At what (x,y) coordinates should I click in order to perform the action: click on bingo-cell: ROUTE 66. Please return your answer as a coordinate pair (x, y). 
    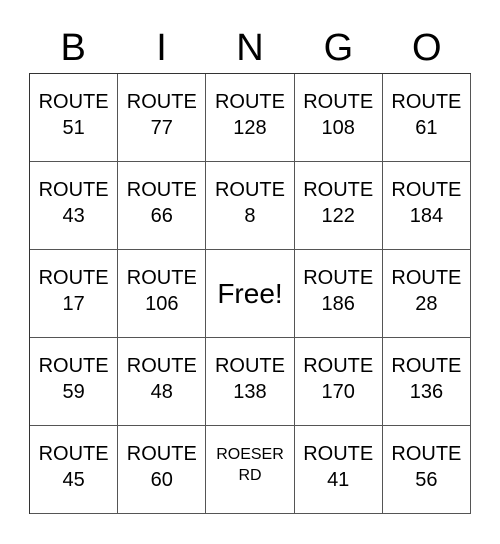
    Looking at the image, I should click on (162, 206).